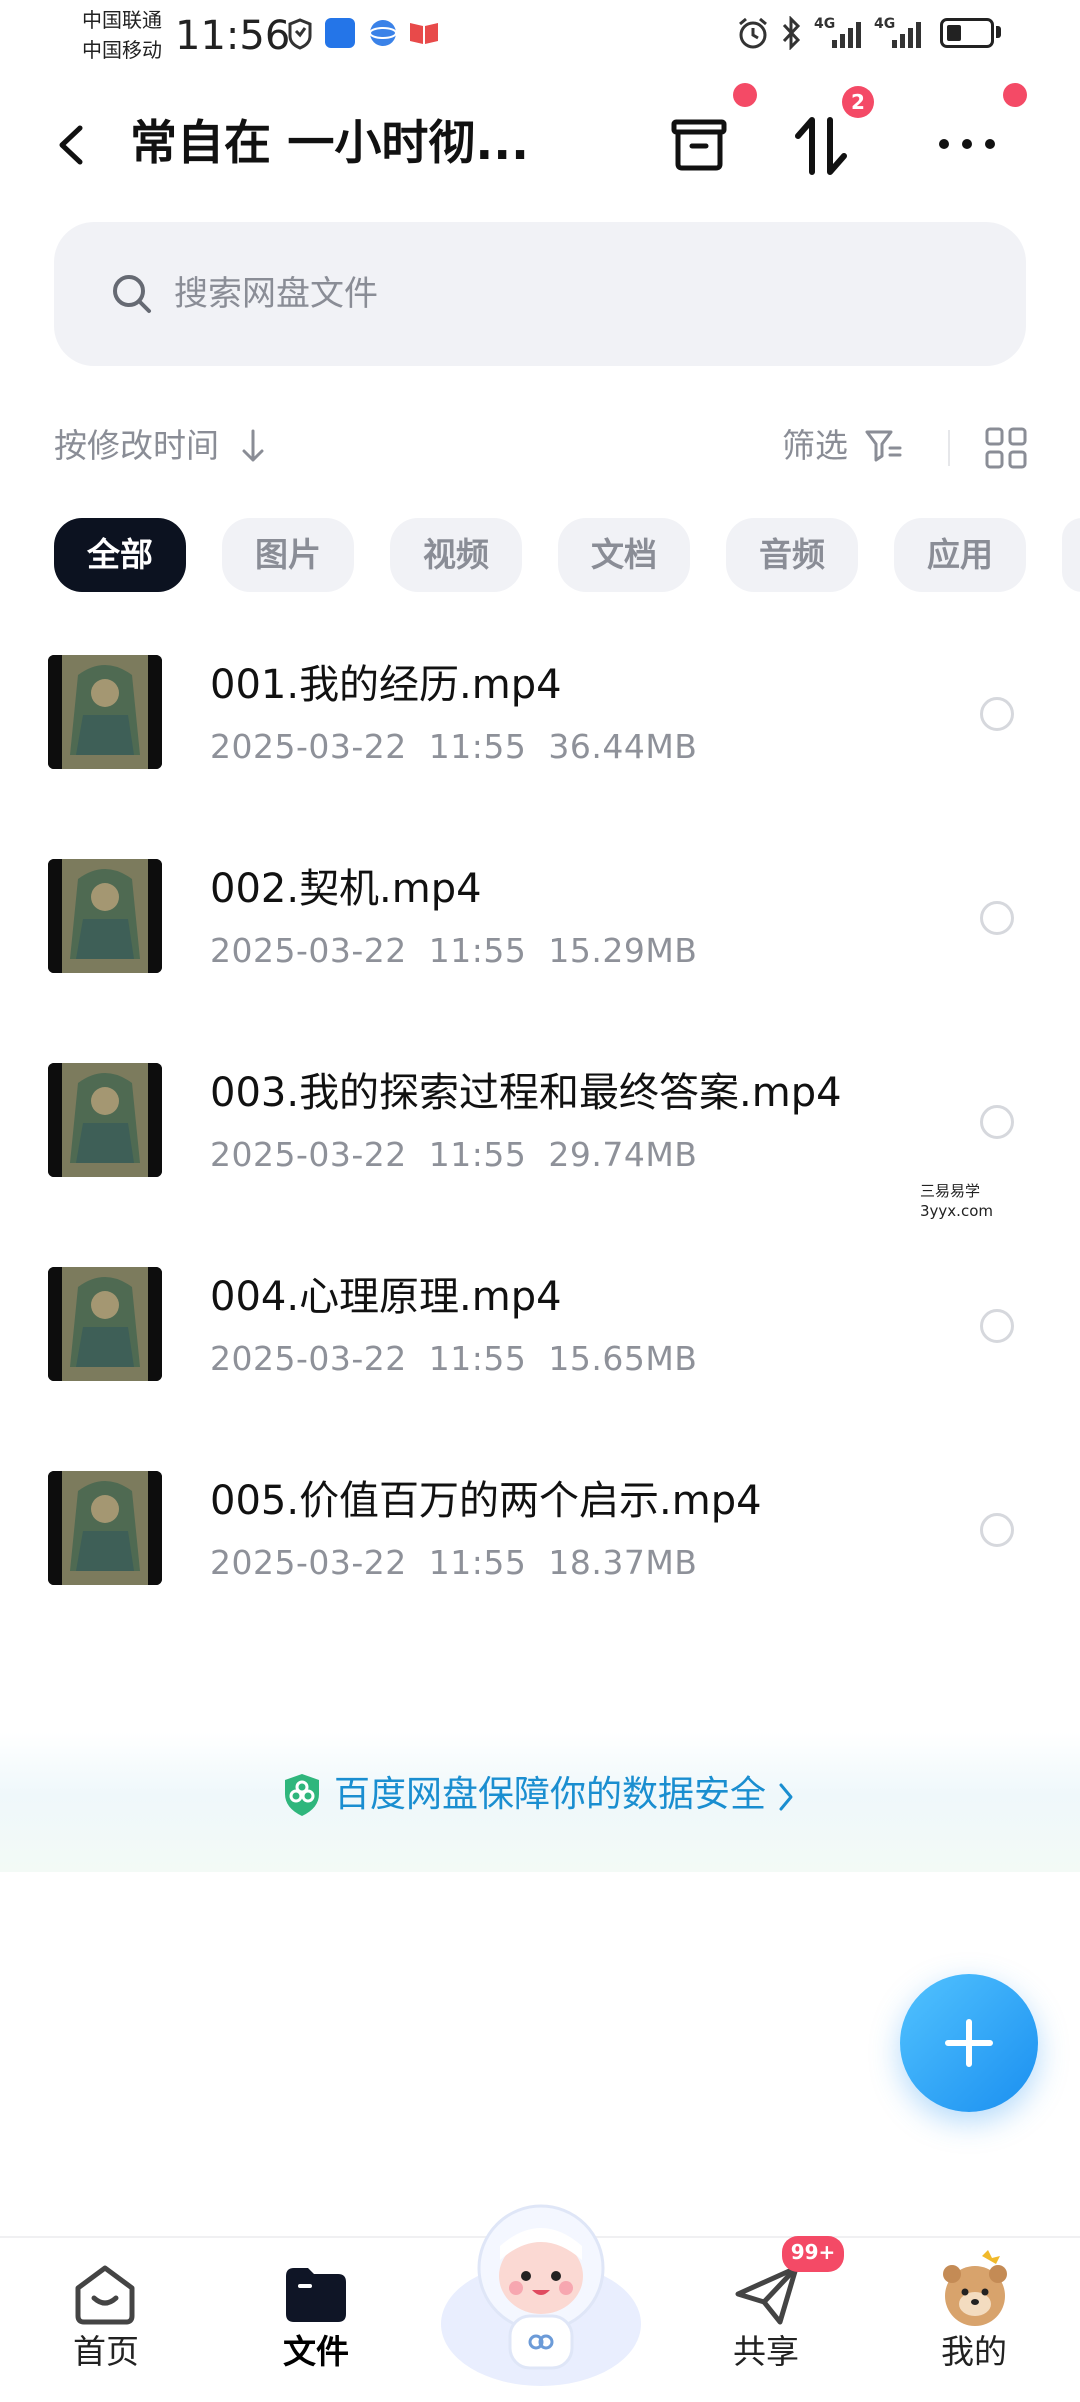  What do you see at coordinates (316, 2295) in the screenshot?
I see `folder-icon` at bounding box center [316, 2295].